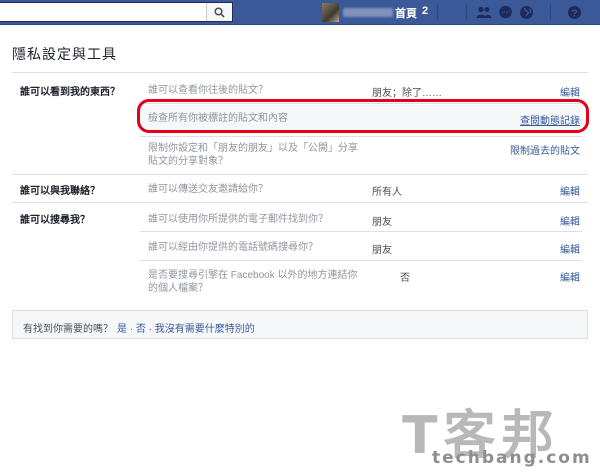 This screenshot has width=600, height=473. Describe the element at coordinates (238, 219) in the screenshot. I see `setting-question: 誰可以使用你所提供的電子郵件找到你？` at that location.